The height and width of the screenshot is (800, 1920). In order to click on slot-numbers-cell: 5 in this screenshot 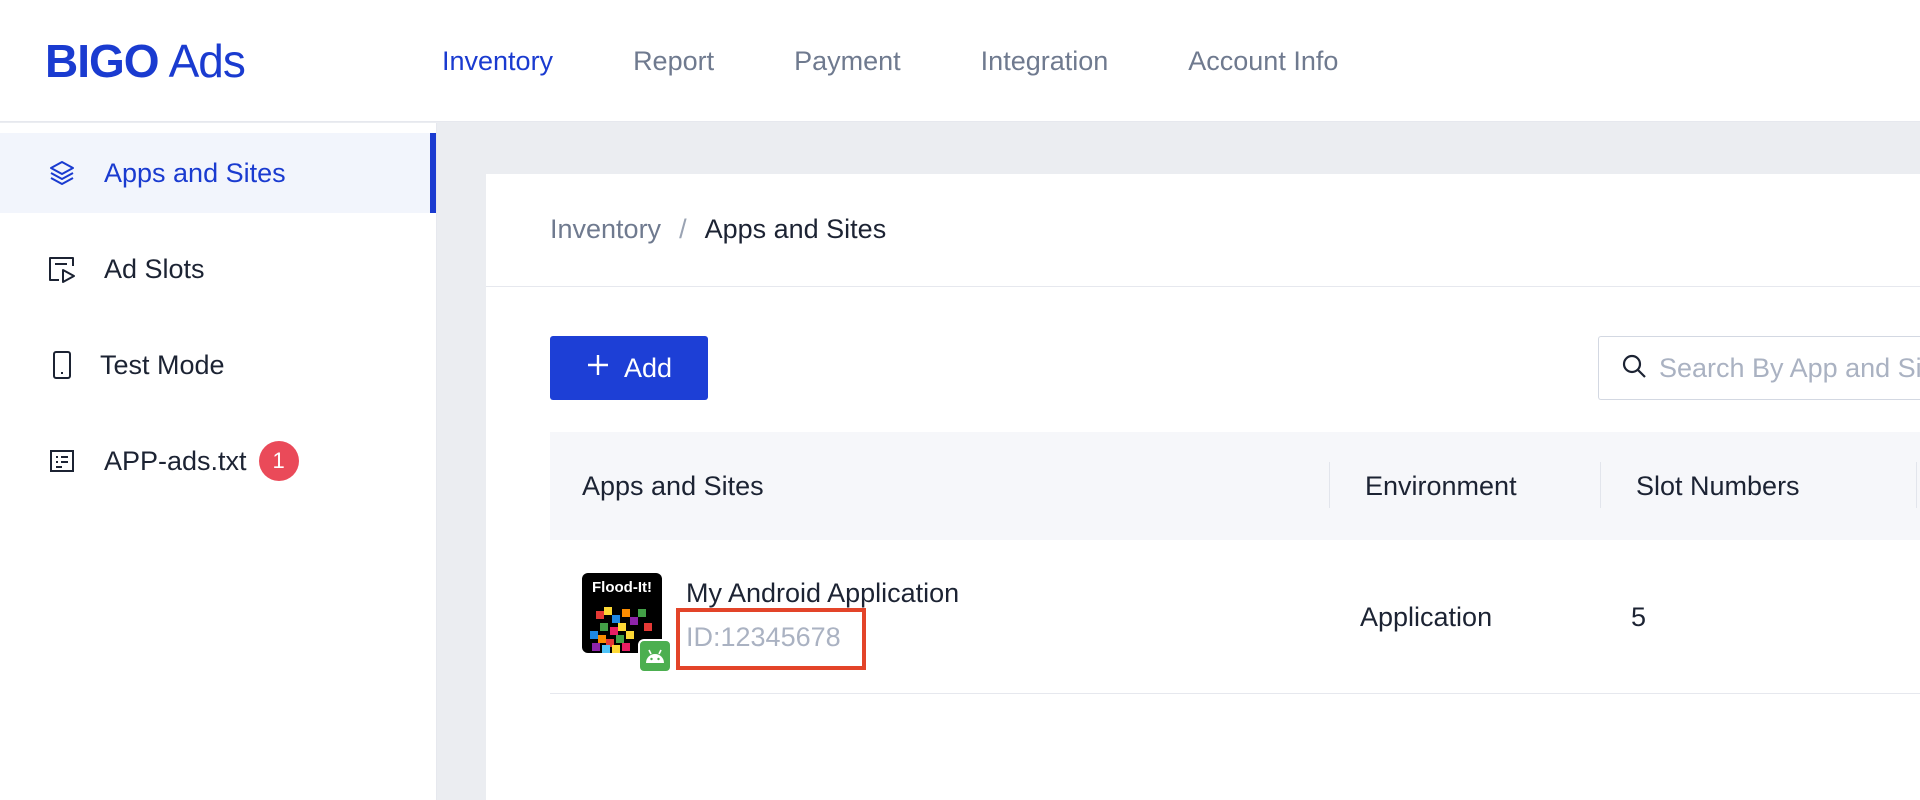, I will do `click(1639, 616)`.